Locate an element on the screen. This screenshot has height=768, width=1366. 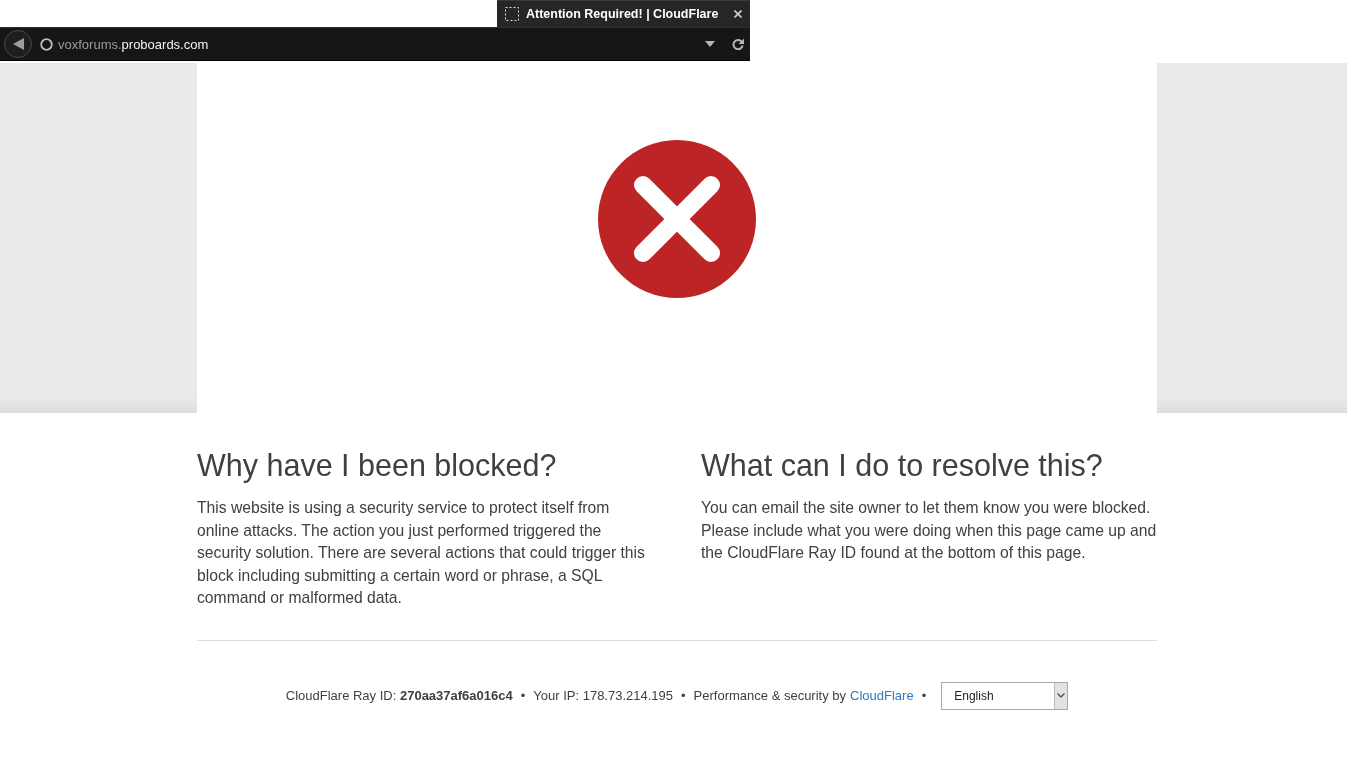
back-icon is located at coordinates (18, 44).